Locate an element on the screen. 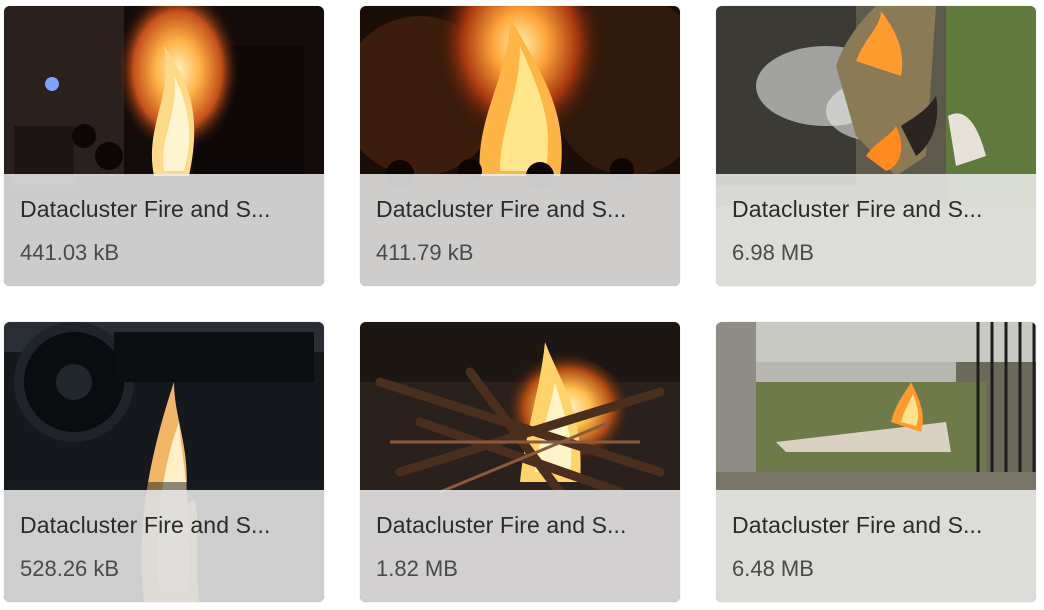 This screenshot has height=610, width=1044. file-size: 1.82 MB is located at coordinates (417, 568).